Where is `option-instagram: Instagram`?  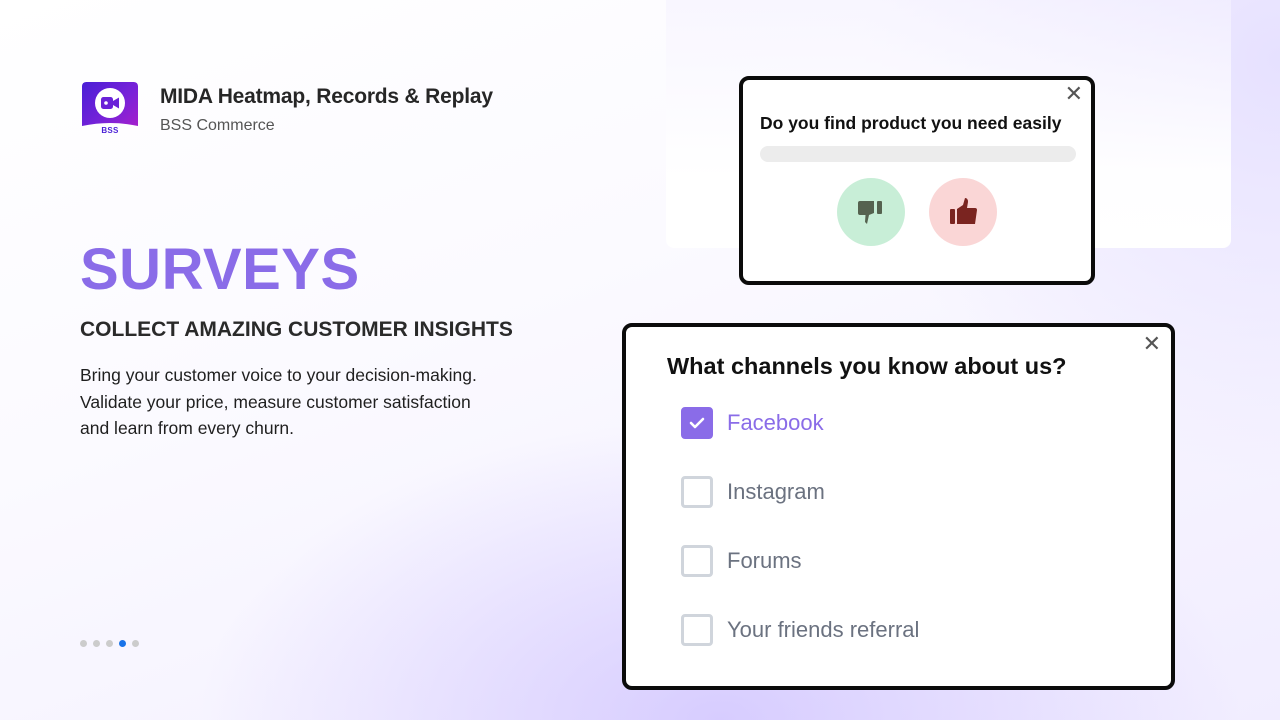
option-instagram: Instagram is located at coordinates (753, 492).